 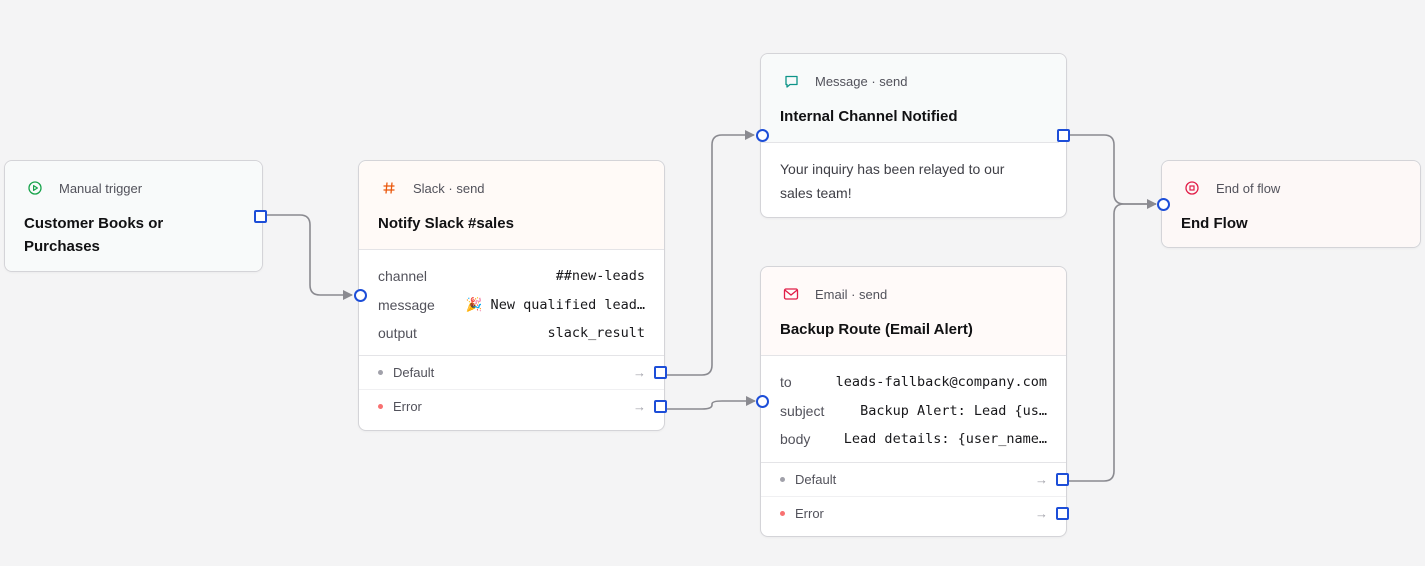 What do you see at coordinates (762, 401) in the screenshot?
I see `email-input-port` at bounding box center [762, 401].